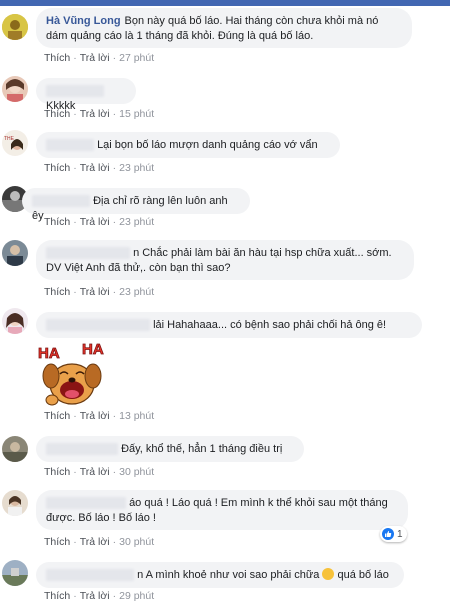 This screenshot has height=610, width=450. Describe the element at coordinates (15, 143) in the screenshot. I see `avatar: THE` at that location.